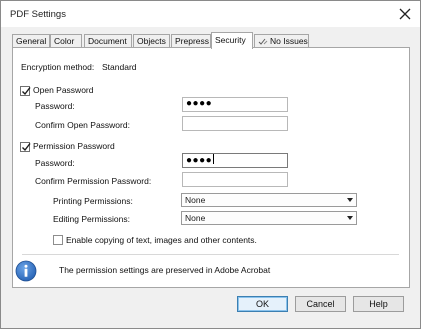 This screenshot has width=422, height=330. I want to click on tab-color: Color, so click(66, 41).